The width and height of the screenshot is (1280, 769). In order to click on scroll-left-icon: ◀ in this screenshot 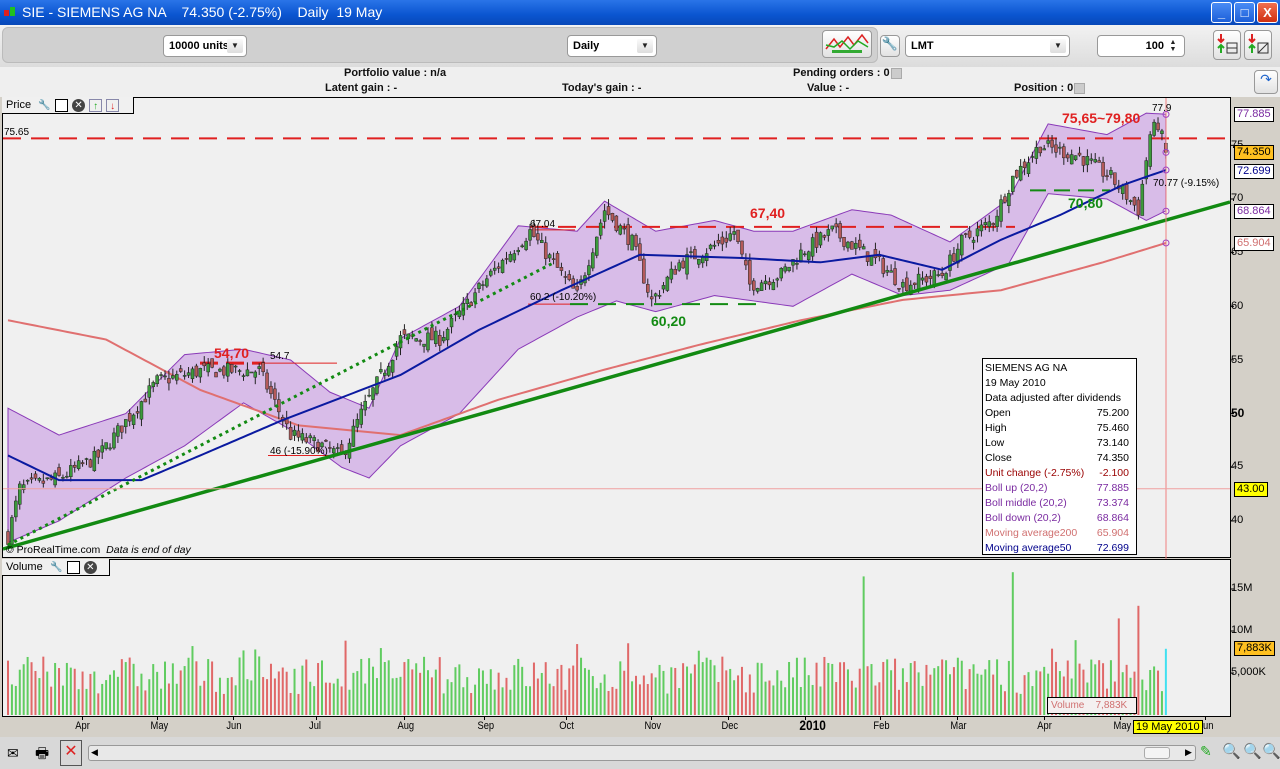, I will do `click(94, 752)`.